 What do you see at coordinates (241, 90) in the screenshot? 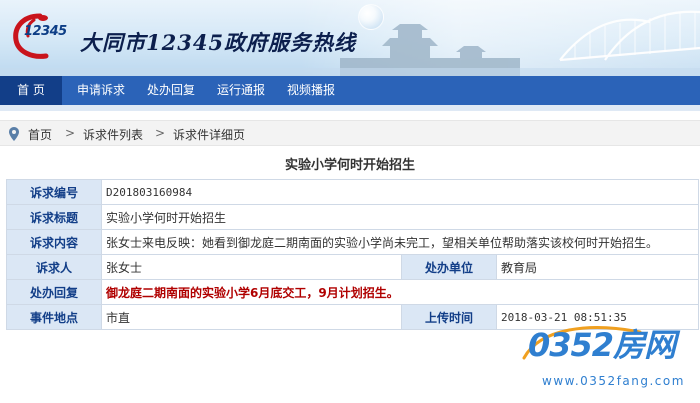
I see `nav-item-operation-report: 运行通报` at bounding box center [241, 90].